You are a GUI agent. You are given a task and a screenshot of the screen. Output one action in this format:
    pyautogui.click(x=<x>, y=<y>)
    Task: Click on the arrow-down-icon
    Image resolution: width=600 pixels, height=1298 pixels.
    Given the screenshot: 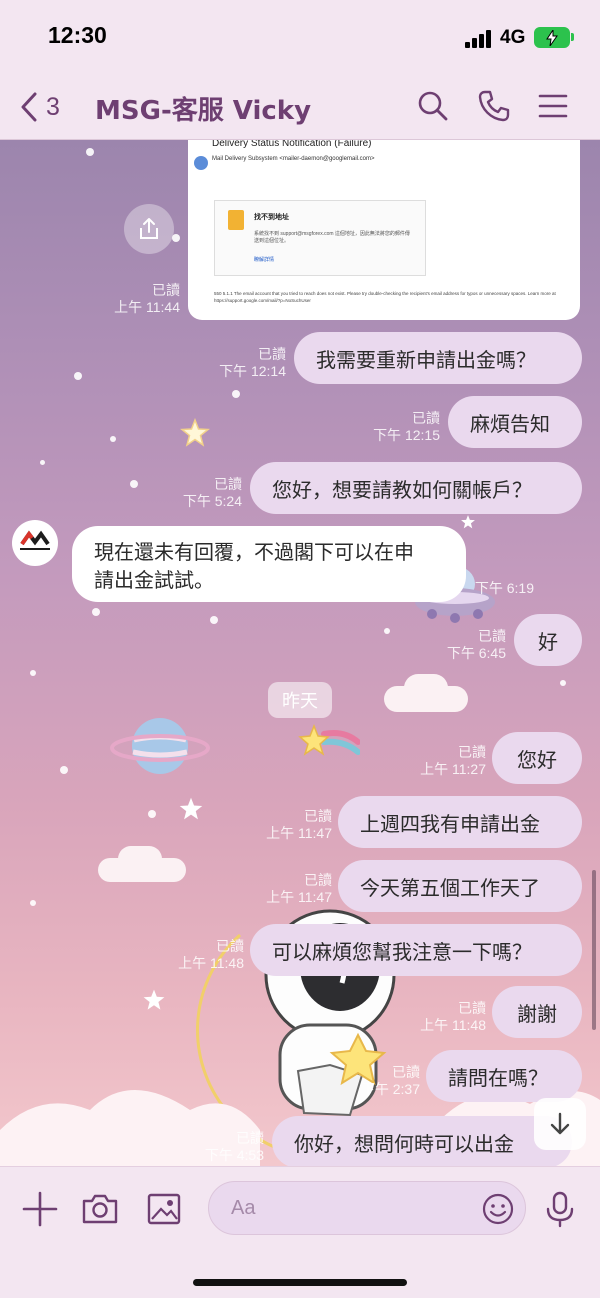 What is the action you would take?
    pyautogui.click(x=560, y=1123)
    